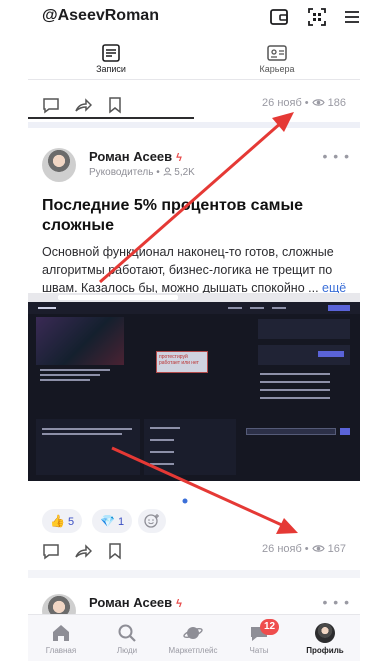  What do you see at coordinates (111, 69) in the screenshot?
I see `tab-posts-label: Записи` at bounding box center [111, 69].